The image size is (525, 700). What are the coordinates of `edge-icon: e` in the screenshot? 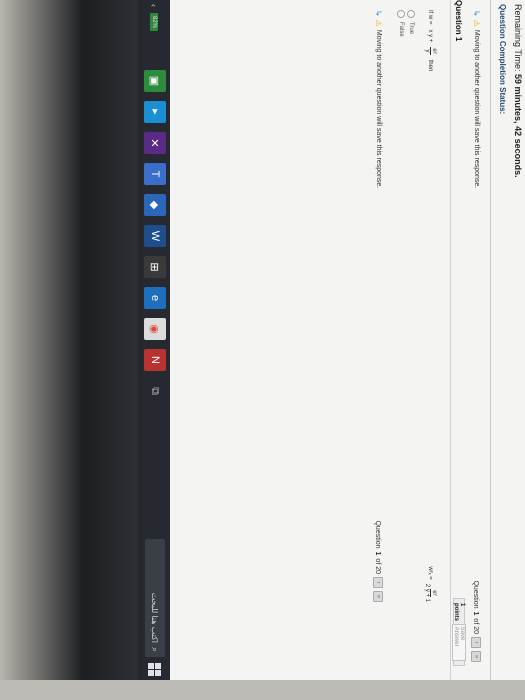 It's located at (155, 298).